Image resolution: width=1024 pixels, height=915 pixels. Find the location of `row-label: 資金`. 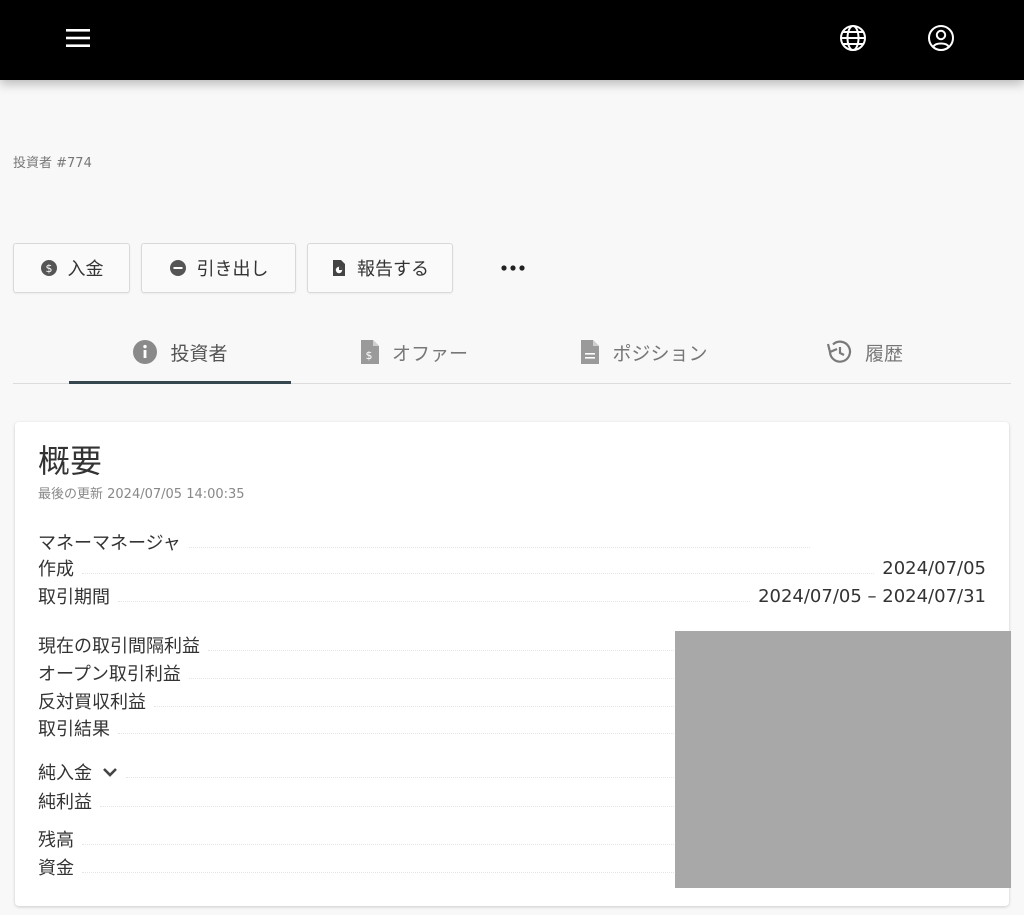

row-label: 資金 is located at coordinates (56, 868).